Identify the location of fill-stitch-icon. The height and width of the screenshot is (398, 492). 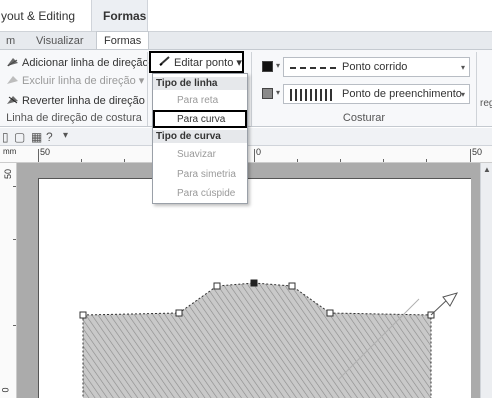
(311, 95).